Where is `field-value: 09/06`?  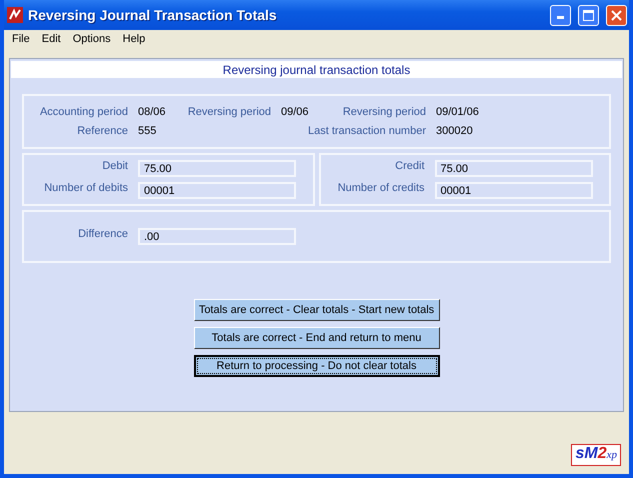
field-value: 09/06 is located at coordinates (295, 112).